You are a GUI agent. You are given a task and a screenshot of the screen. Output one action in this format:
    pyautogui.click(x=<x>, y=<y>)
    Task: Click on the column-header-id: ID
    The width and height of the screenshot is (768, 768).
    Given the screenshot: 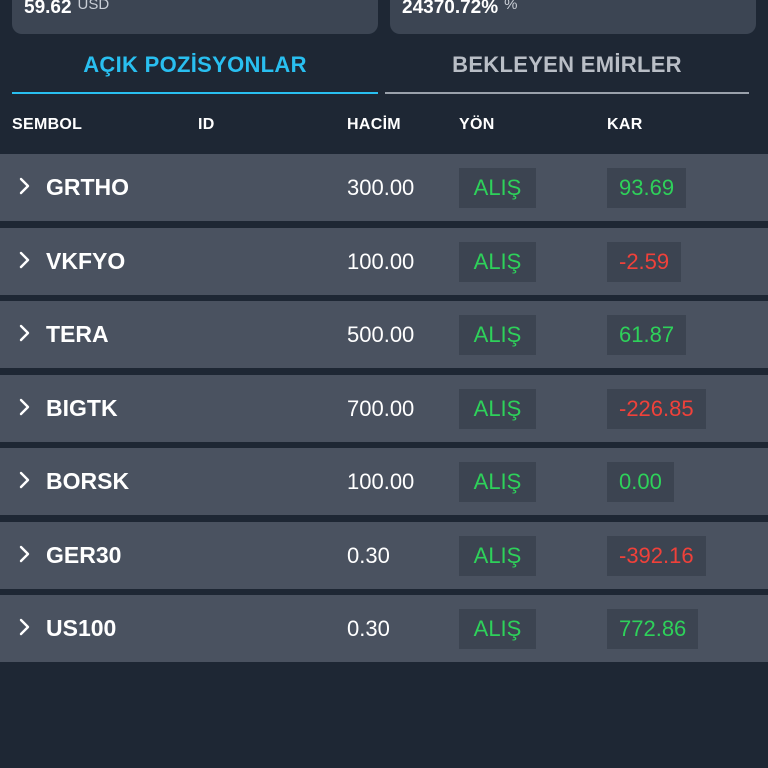 What is the action you would take?
    pyautogui.click(x=206, y=124)
    